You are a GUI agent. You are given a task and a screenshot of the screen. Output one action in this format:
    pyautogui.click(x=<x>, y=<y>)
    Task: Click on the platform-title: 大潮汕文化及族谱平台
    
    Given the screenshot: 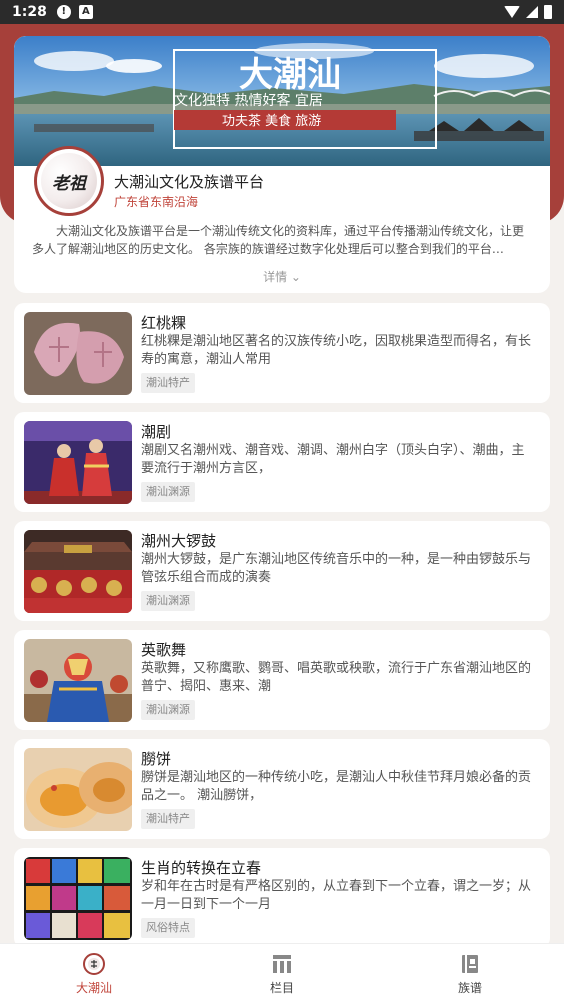 What is the action you would take?
    pyautogui.click(x=189, y=182)
    